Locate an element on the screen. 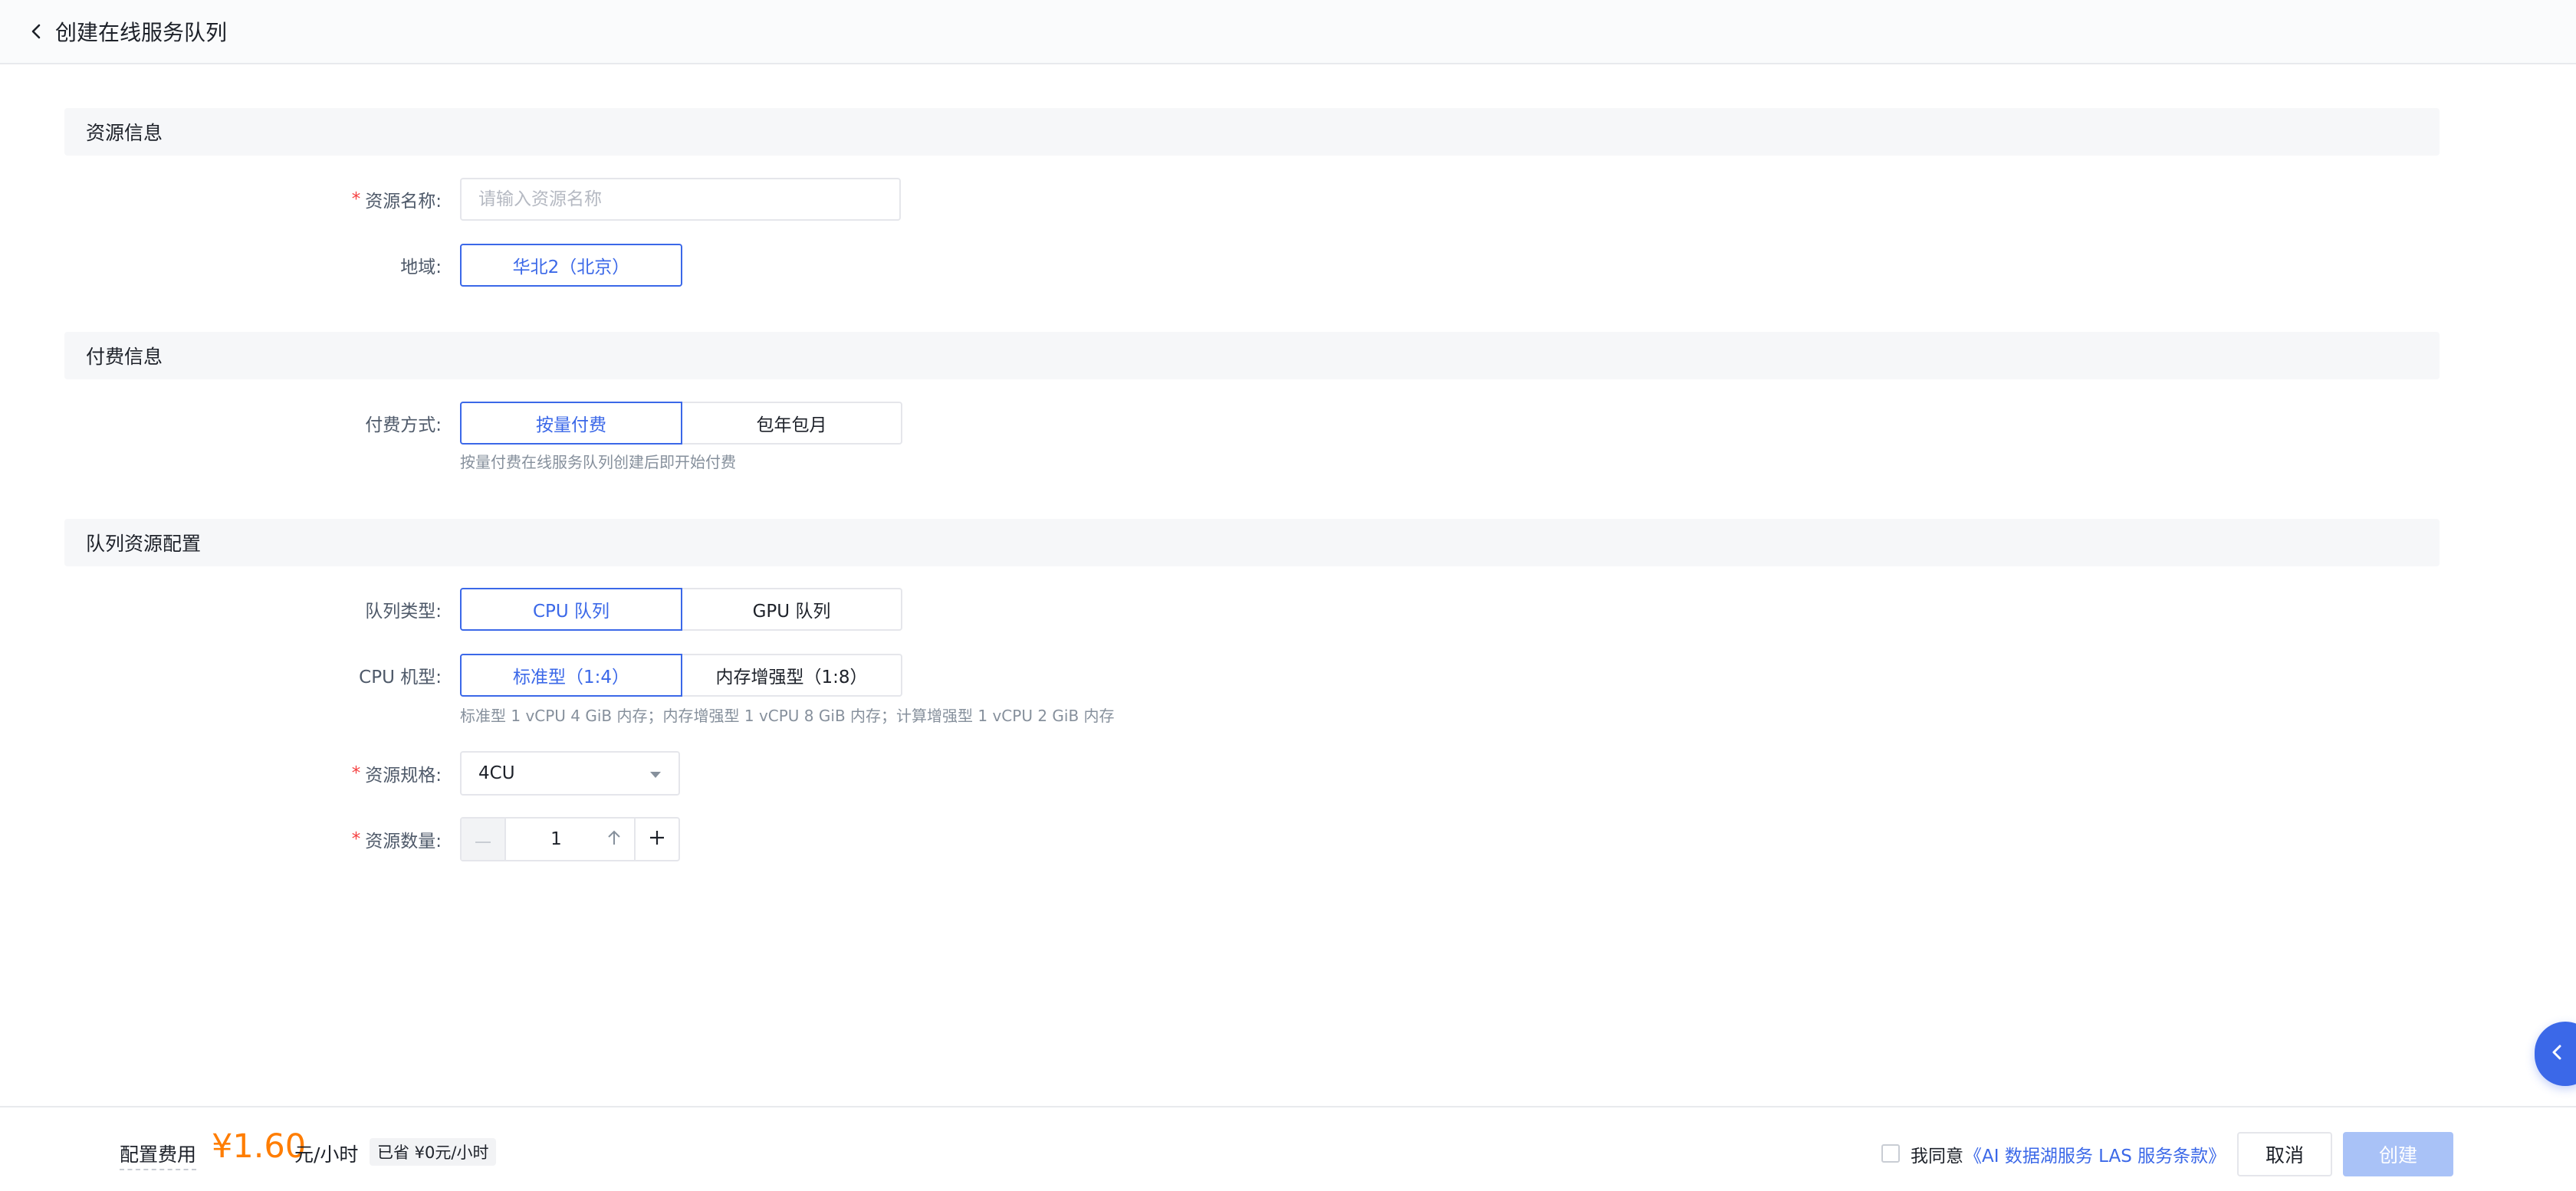 This screenshot has height=1191, width=2576. page-title: 创建在线服务队列 is located at coordinates (141, 32).